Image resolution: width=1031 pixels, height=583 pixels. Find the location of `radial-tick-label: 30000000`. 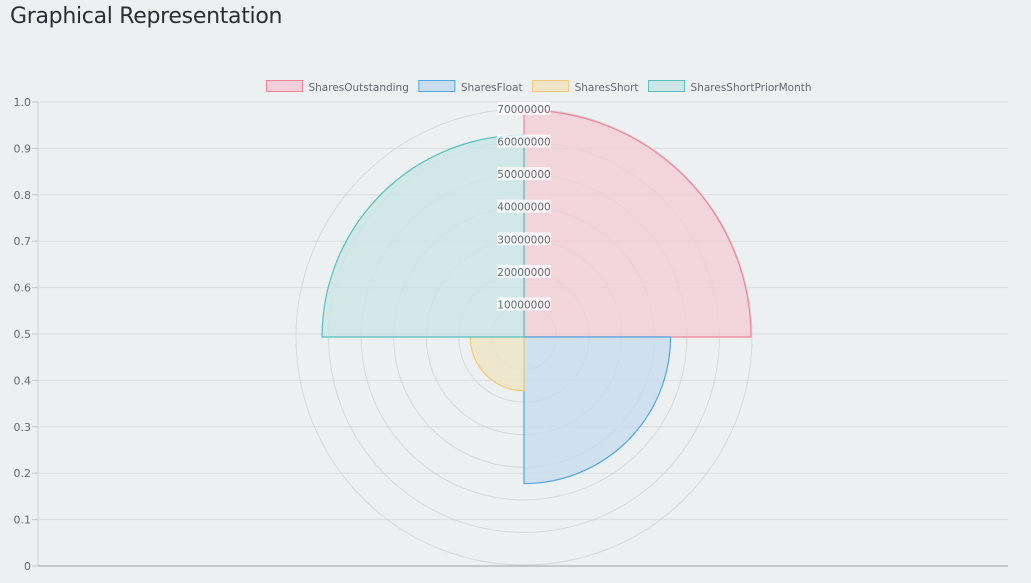

radial-tick-label: 30000000 is located at coordinates (524, 239).